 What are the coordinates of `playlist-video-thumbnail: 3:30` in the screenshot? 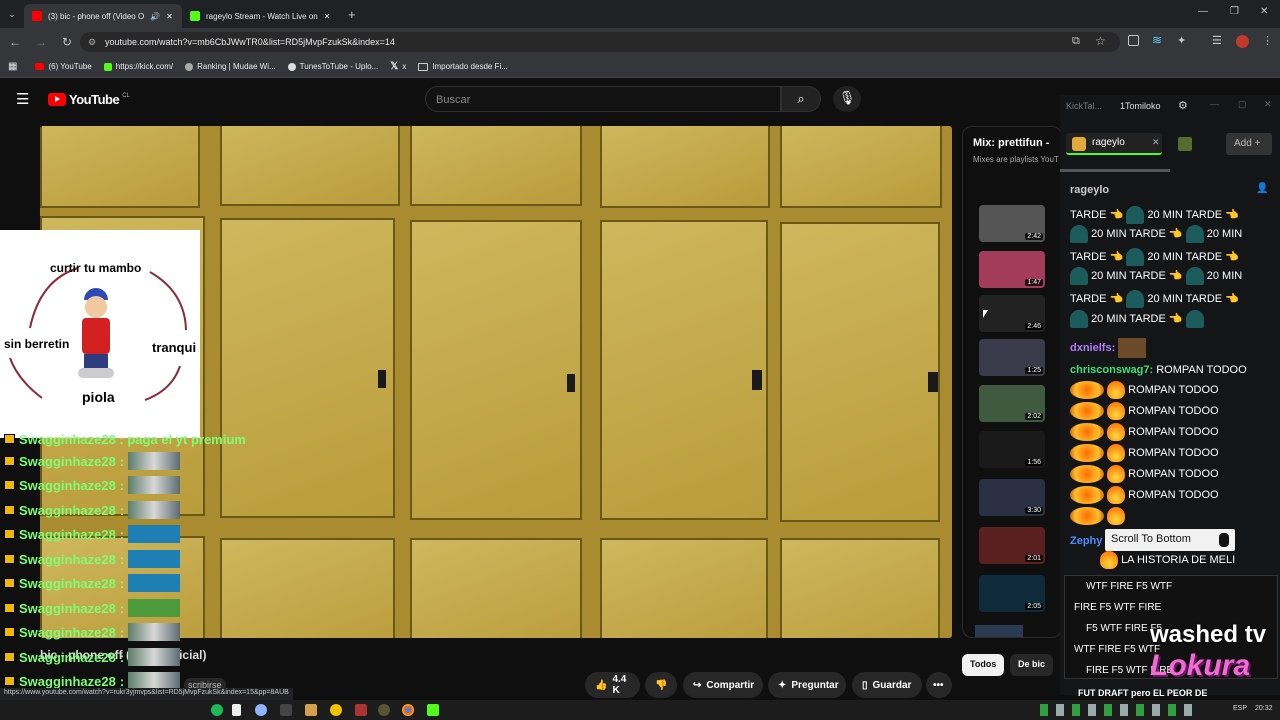 It's located at (1012, 497).